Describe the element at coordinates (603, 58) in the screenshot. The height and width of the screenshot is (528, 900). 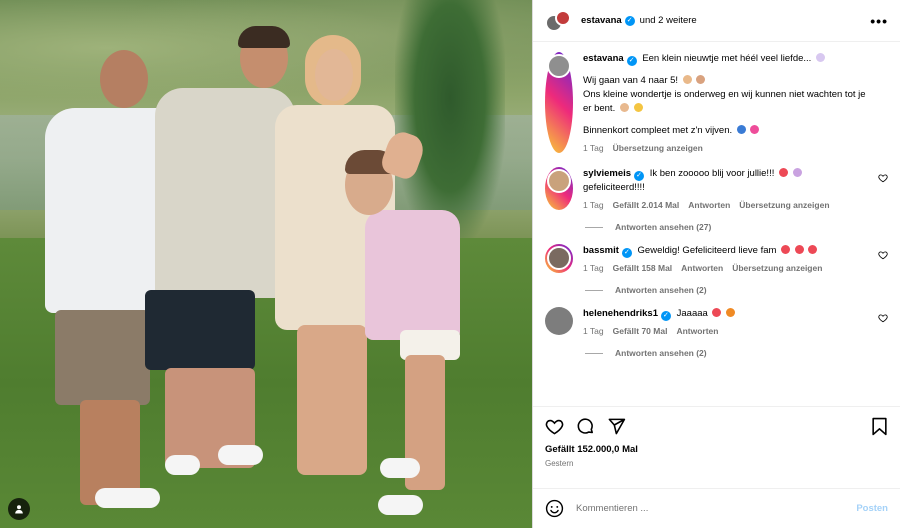
I see `caption-username: estavana` at that location.